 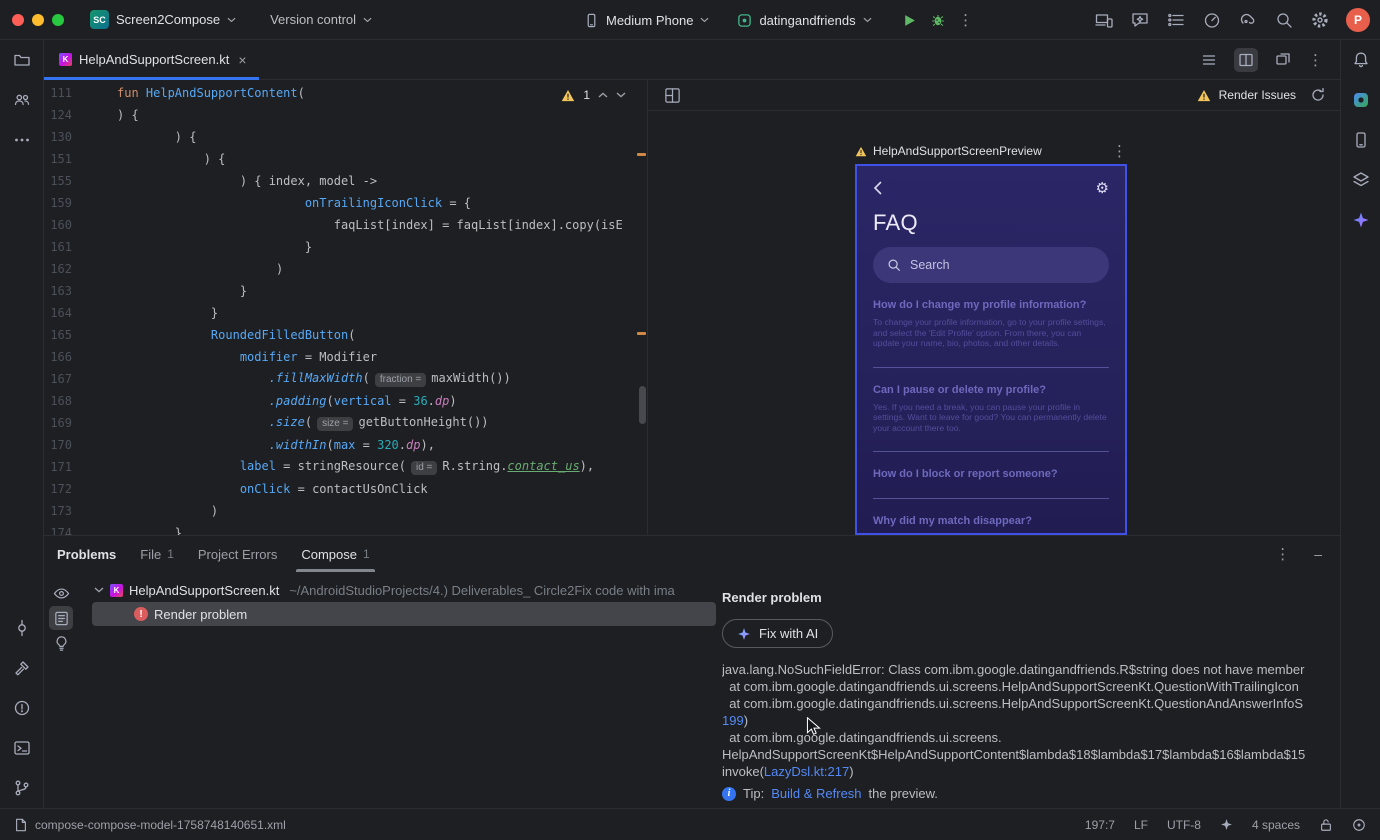 I want to click on editor-list-button, so click(x=1209, y=60).